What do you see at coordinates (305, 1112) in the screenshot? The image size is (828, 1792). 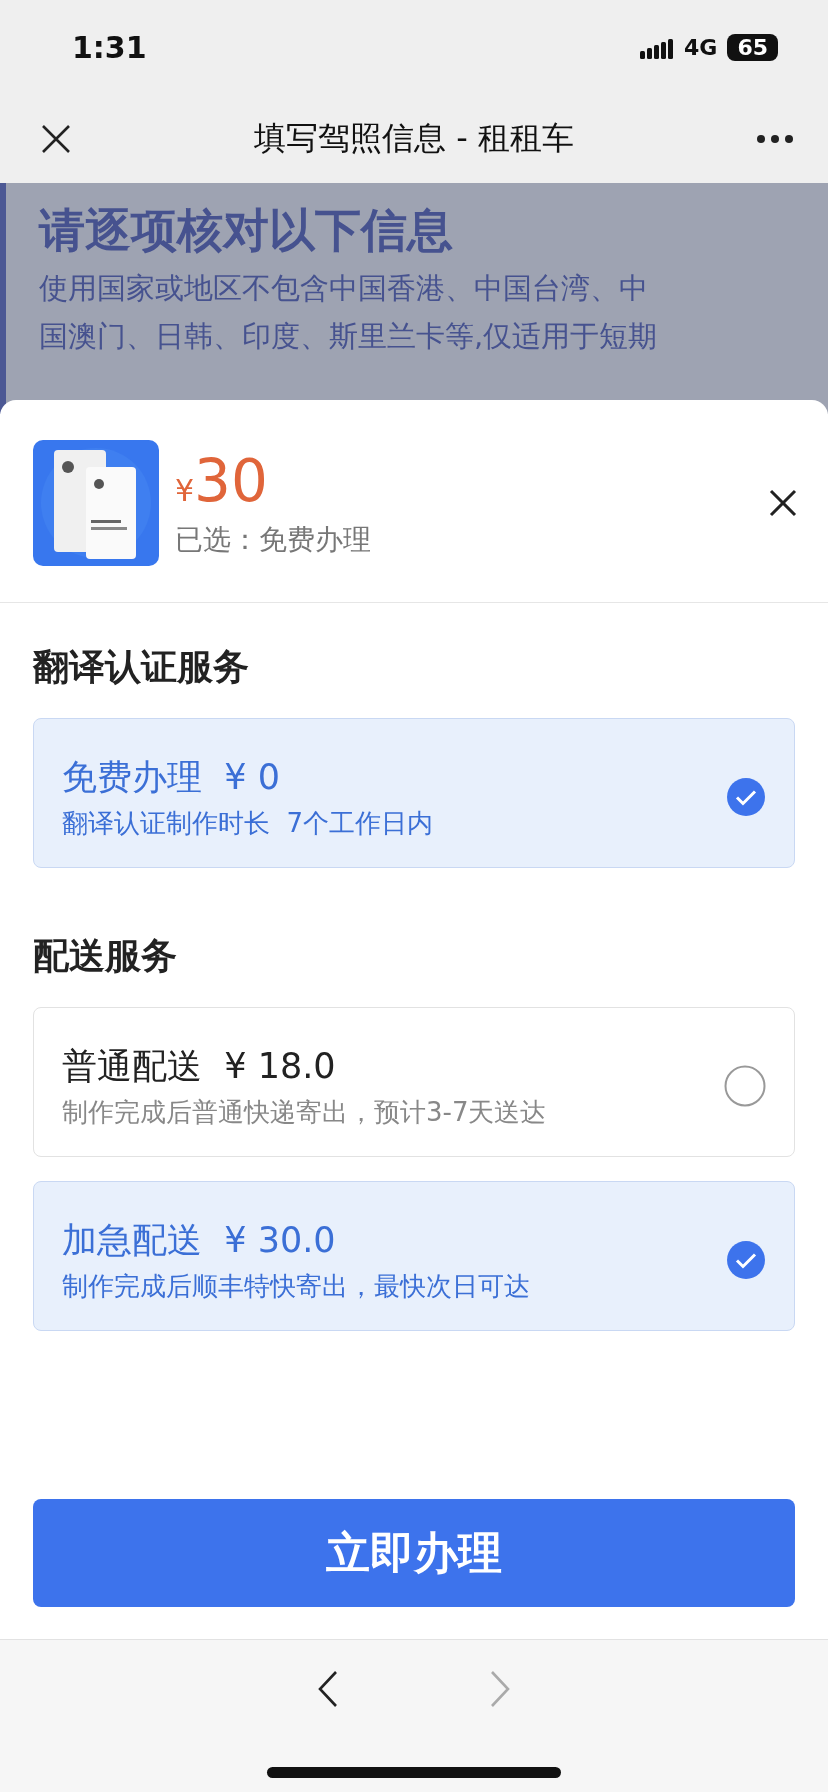 I see `option-description: 制作完成后普通快递寄出，预计3-7天送达` at bounding box center [305, 1112].